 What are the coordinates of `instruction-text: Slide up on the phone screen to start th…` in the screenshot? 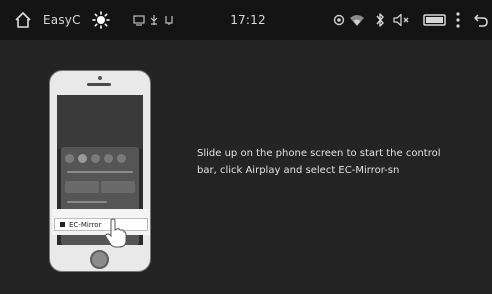 It's located at (319, 162).